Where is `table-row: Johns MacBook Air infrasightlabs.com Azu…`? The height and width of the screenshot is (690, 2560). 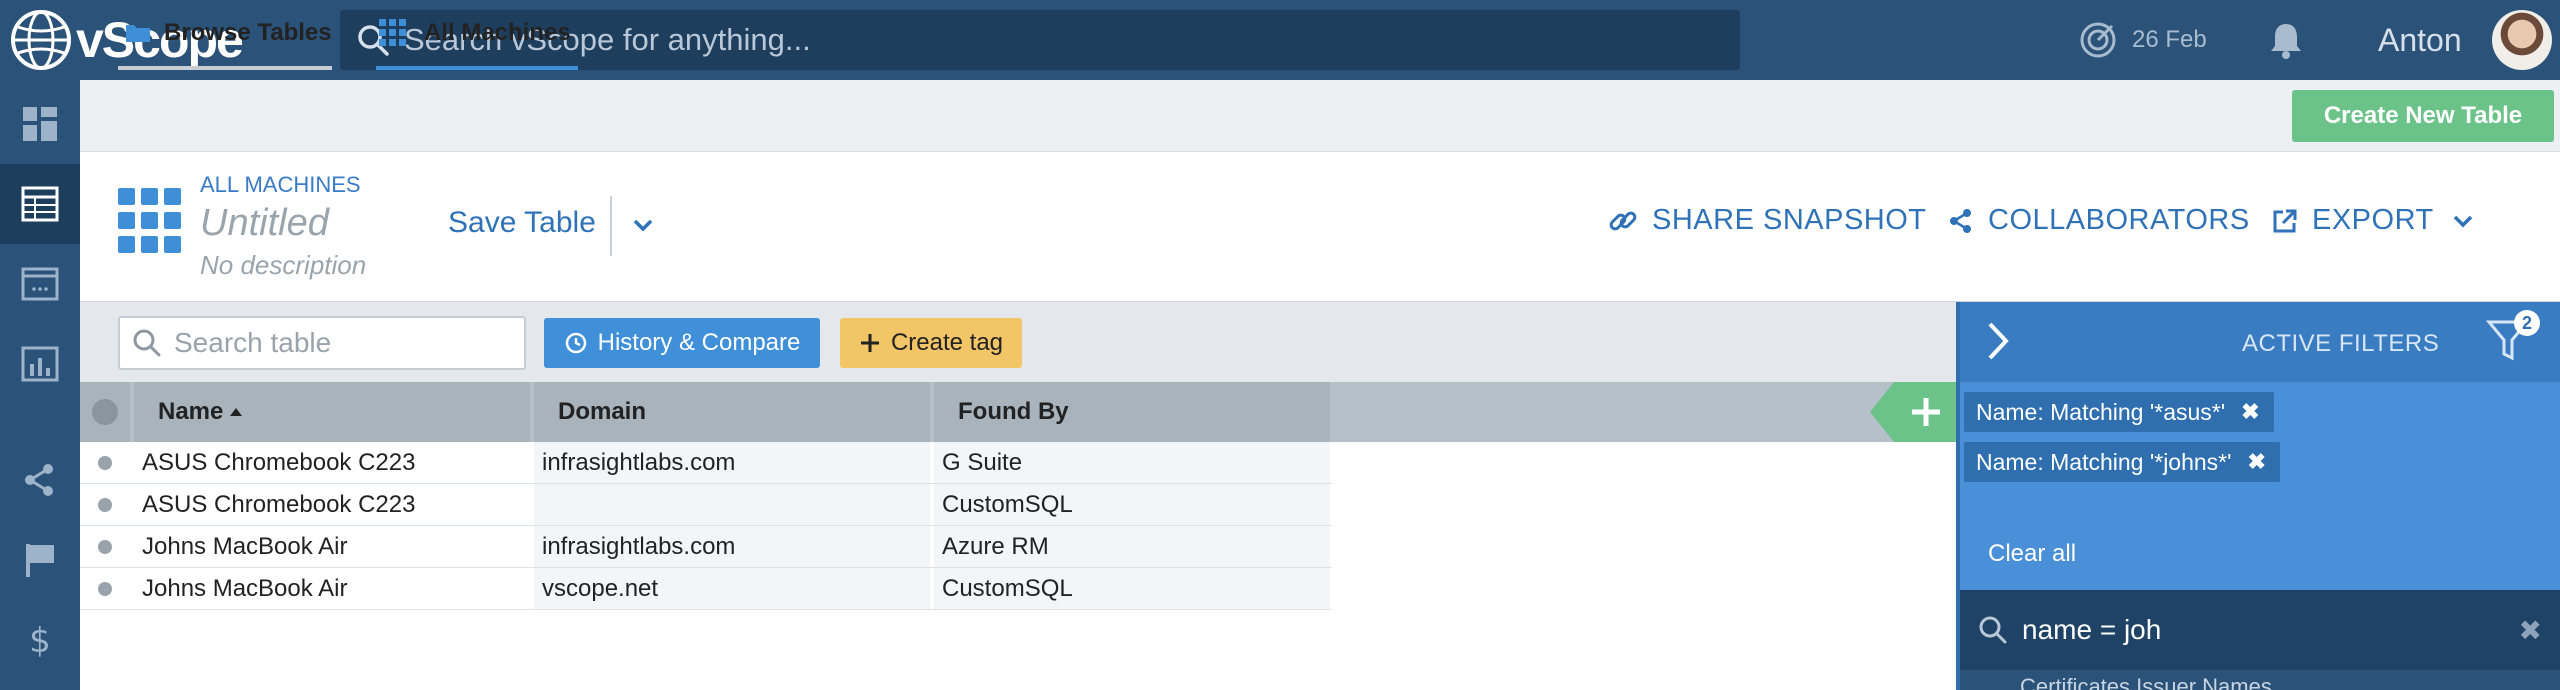 table-row: Johns MacBook Air infrasightlabs.com Azu… is located at coordinates (706, 547).